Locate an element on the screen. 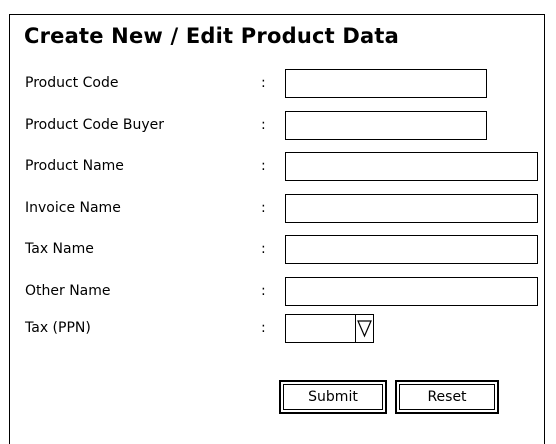  product-name-input is located at coordinates (411, 166).